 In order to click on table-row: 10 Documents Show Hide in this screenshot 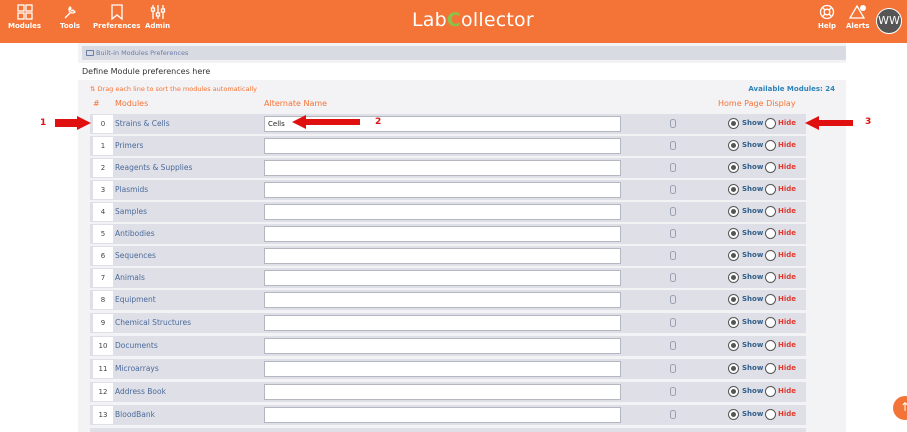, I will do `click(448, 346)`.